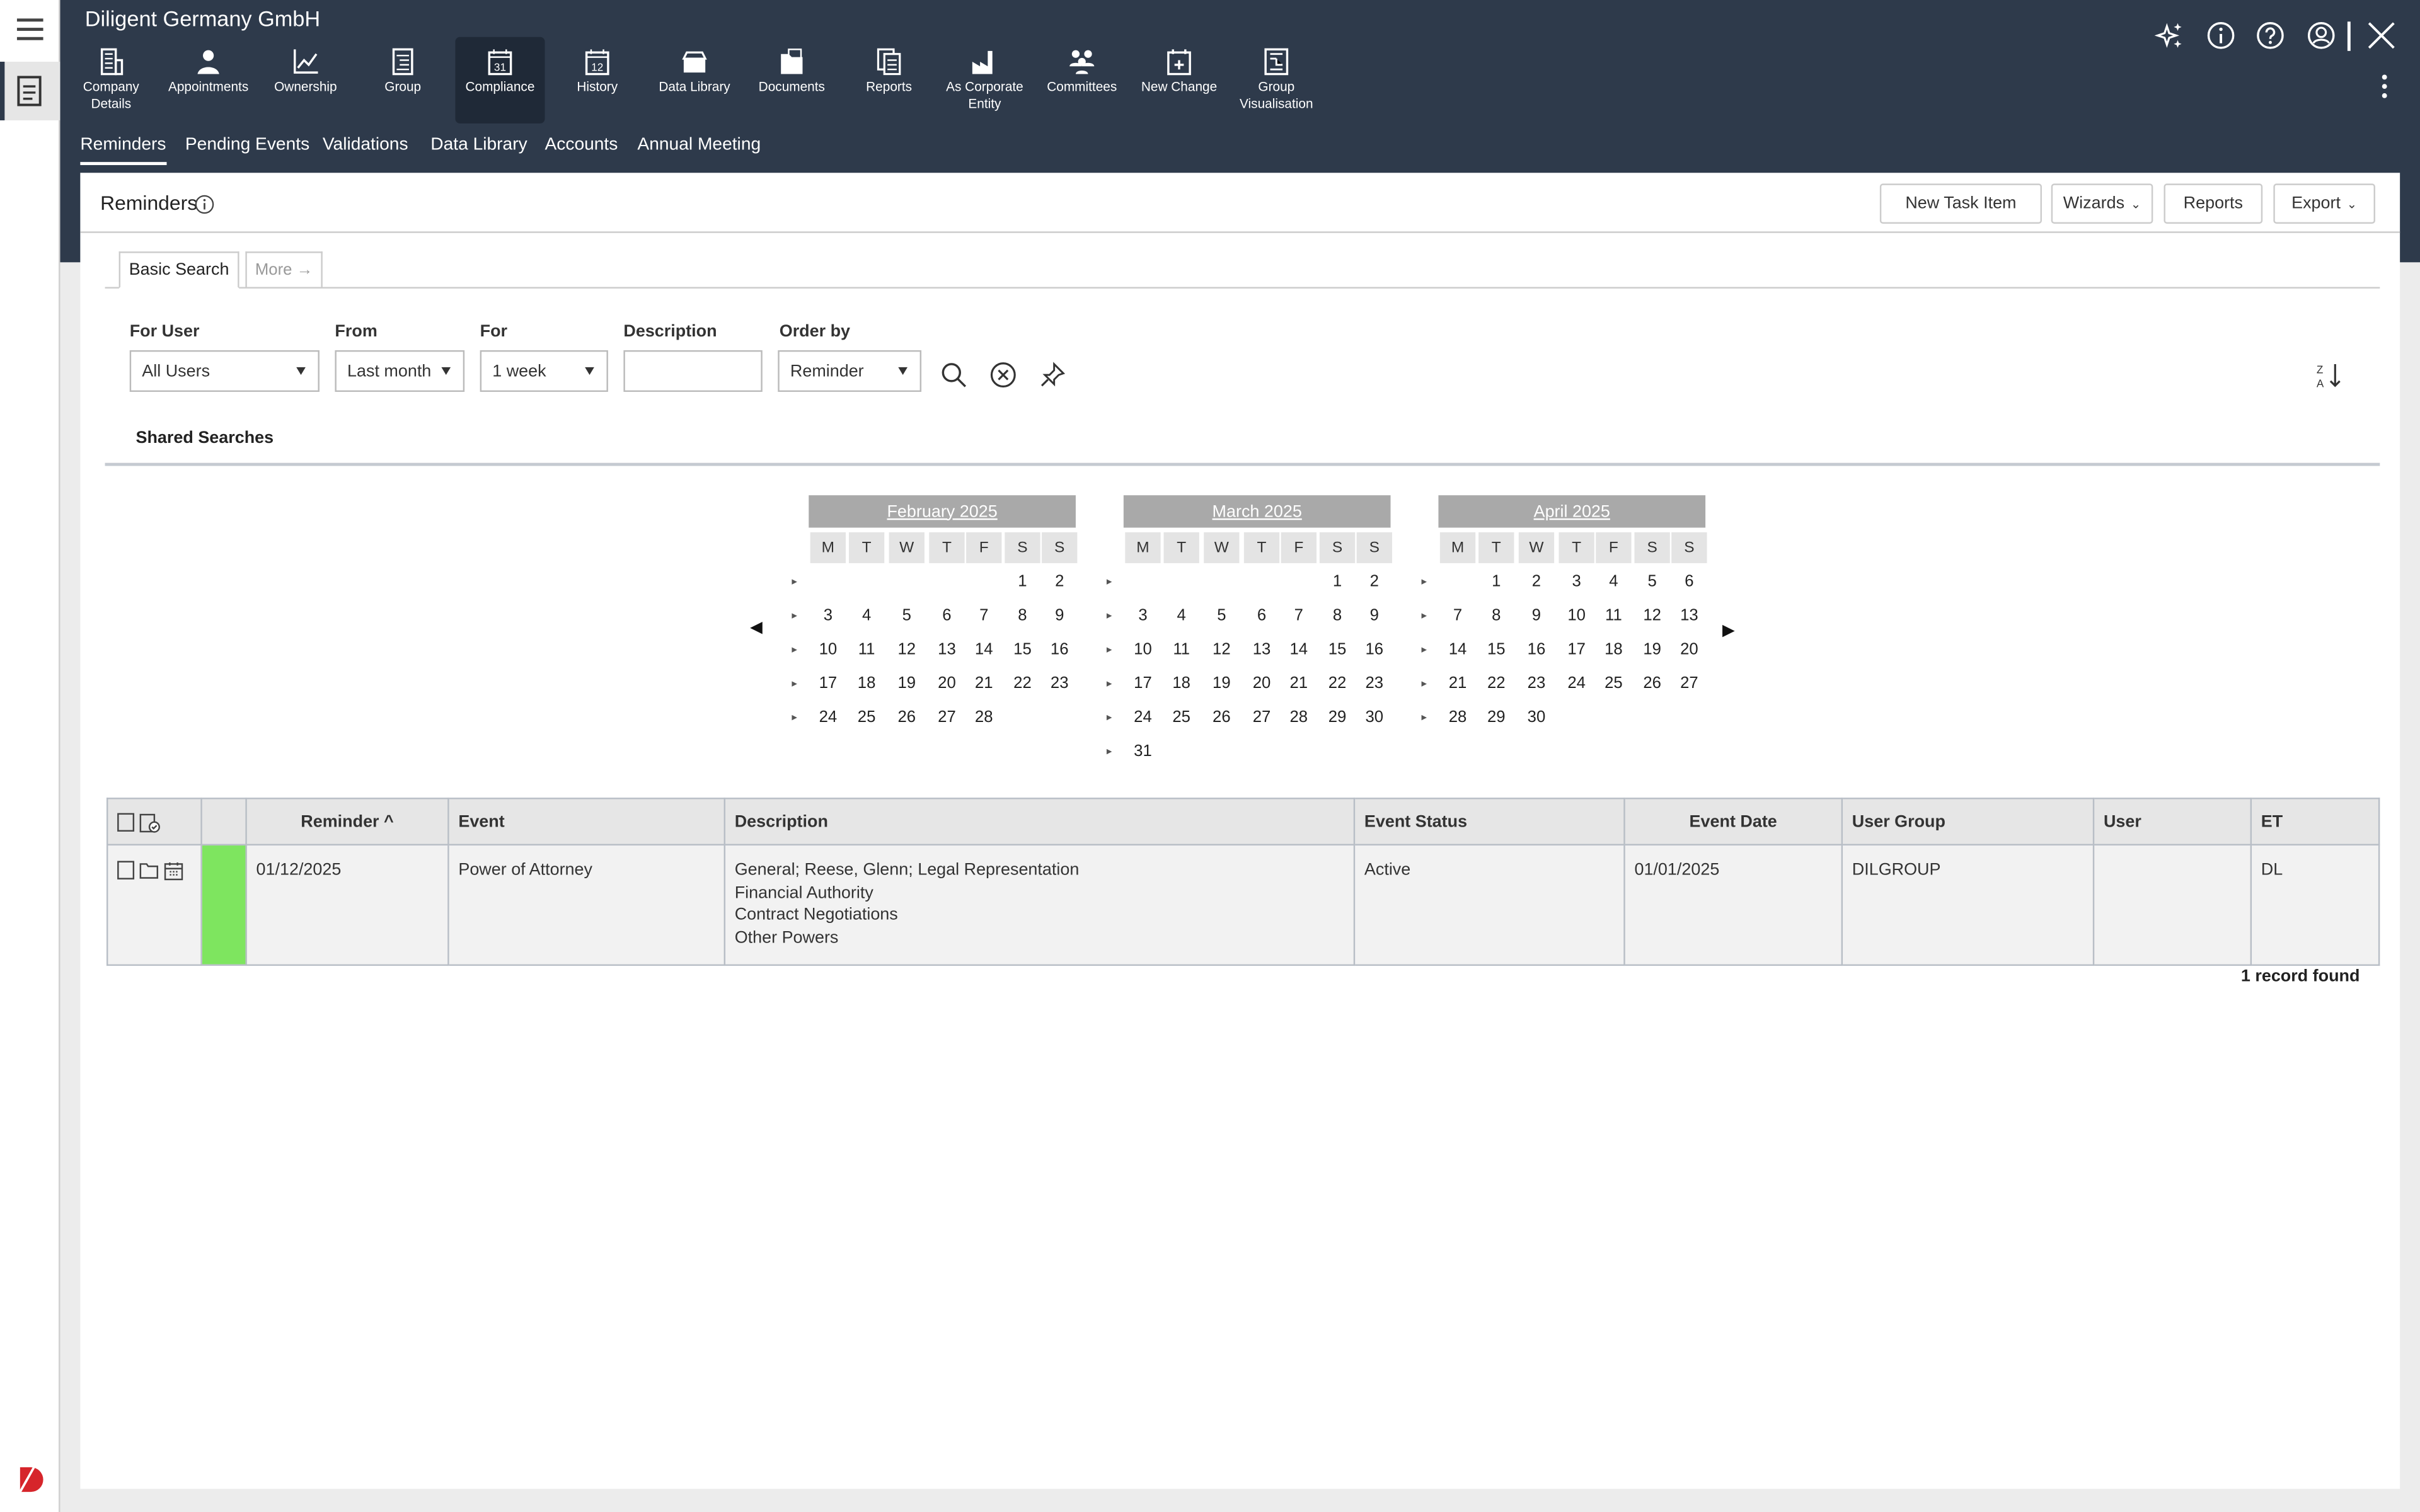  What do you see at coordinates (1052, 375) in the screenshot?
I see `pin-icon` at bounding box center [1052, 375].